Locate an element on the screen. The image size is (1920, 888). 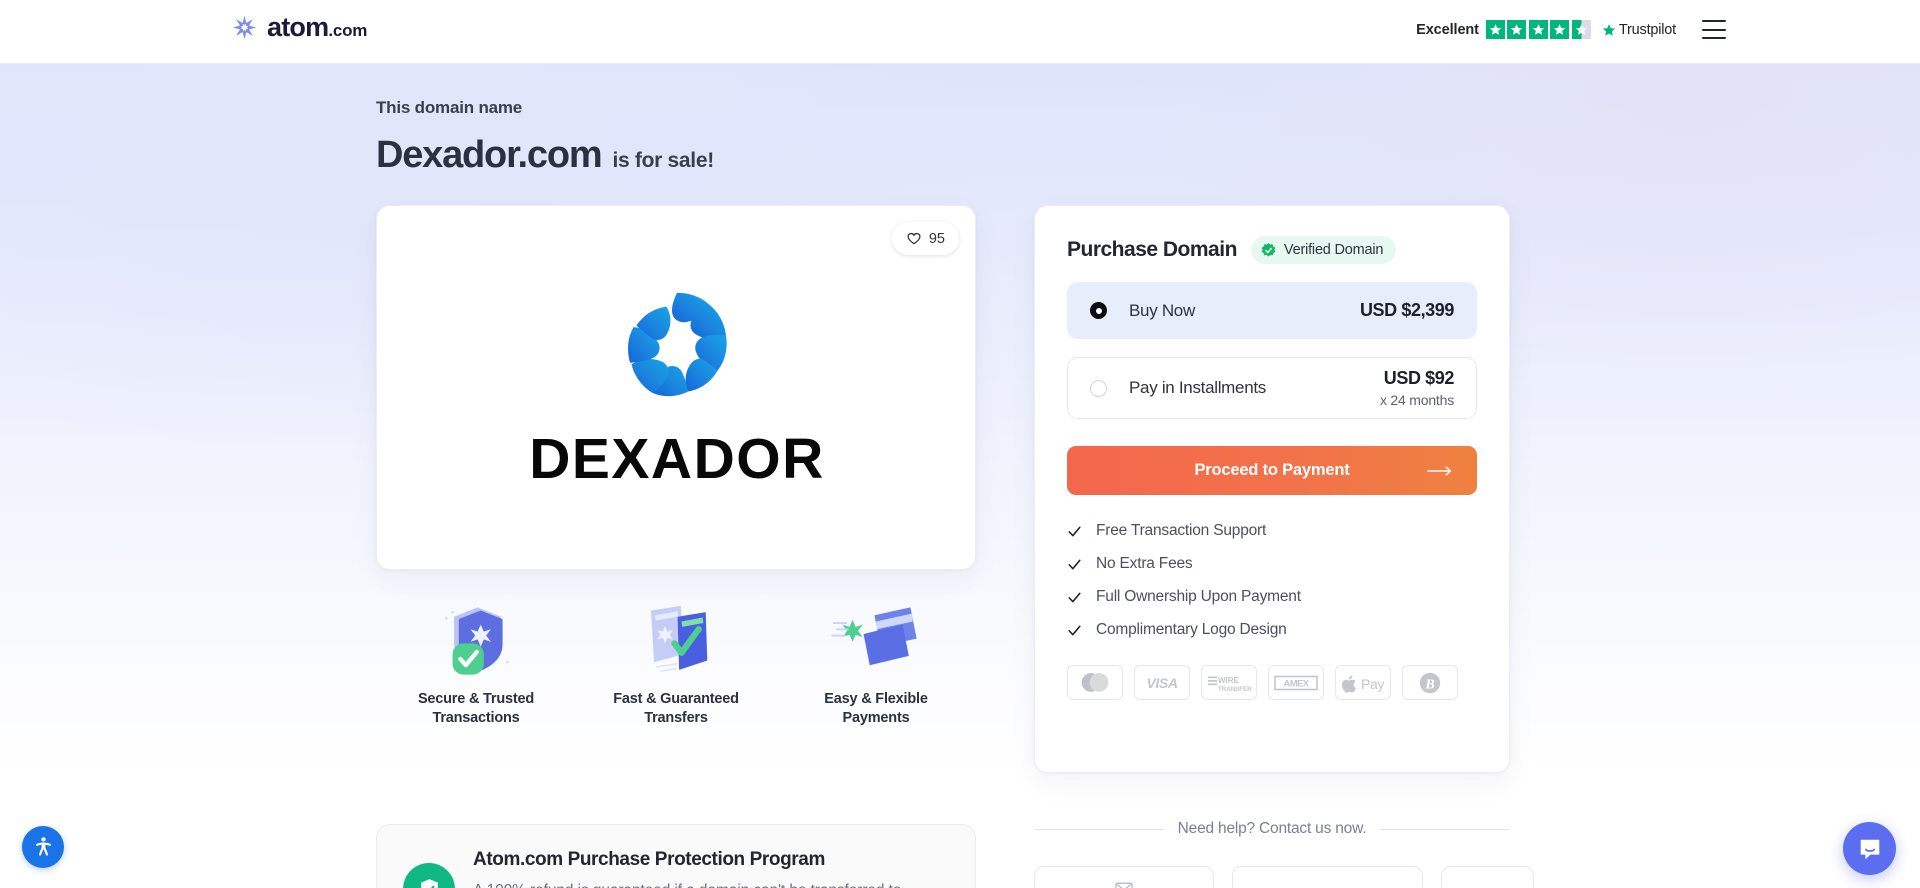
apple-pay-icon: Pay is located at coordinates (1363, 682).